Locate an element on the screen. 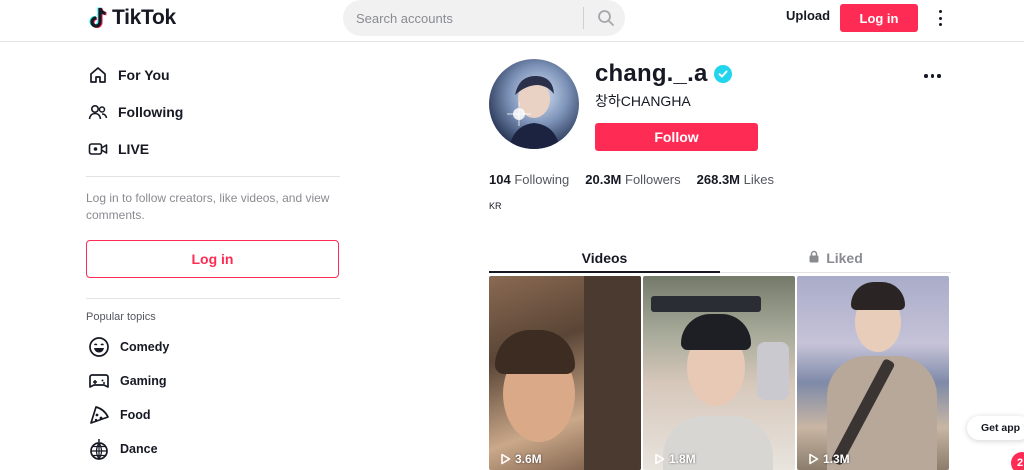 Image resolution: width=1024 pixels, height=470 pixels. more-options-icon is located at coordinates (932, 76).